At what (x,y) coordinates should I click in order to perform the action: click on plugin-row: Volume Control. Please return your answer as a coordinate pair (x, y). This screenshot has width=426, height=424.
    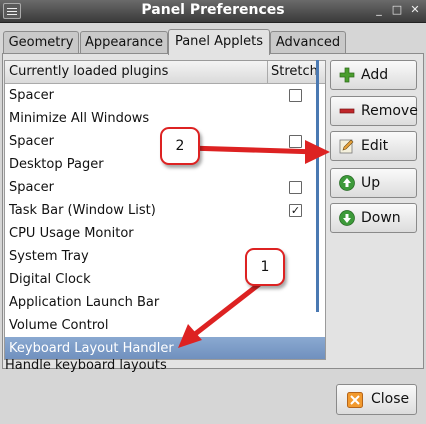
    Looking at the image, I should click on (165, 325).